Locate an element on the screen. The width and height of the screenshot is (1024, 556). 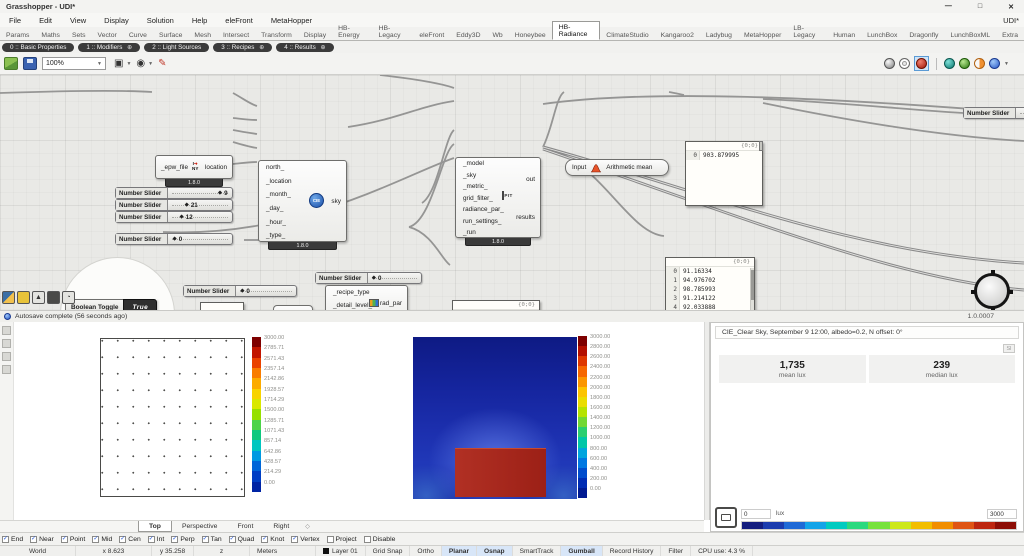
category-pill: 3 :: Recipes ⊕ is located at coordinates (243, 47).